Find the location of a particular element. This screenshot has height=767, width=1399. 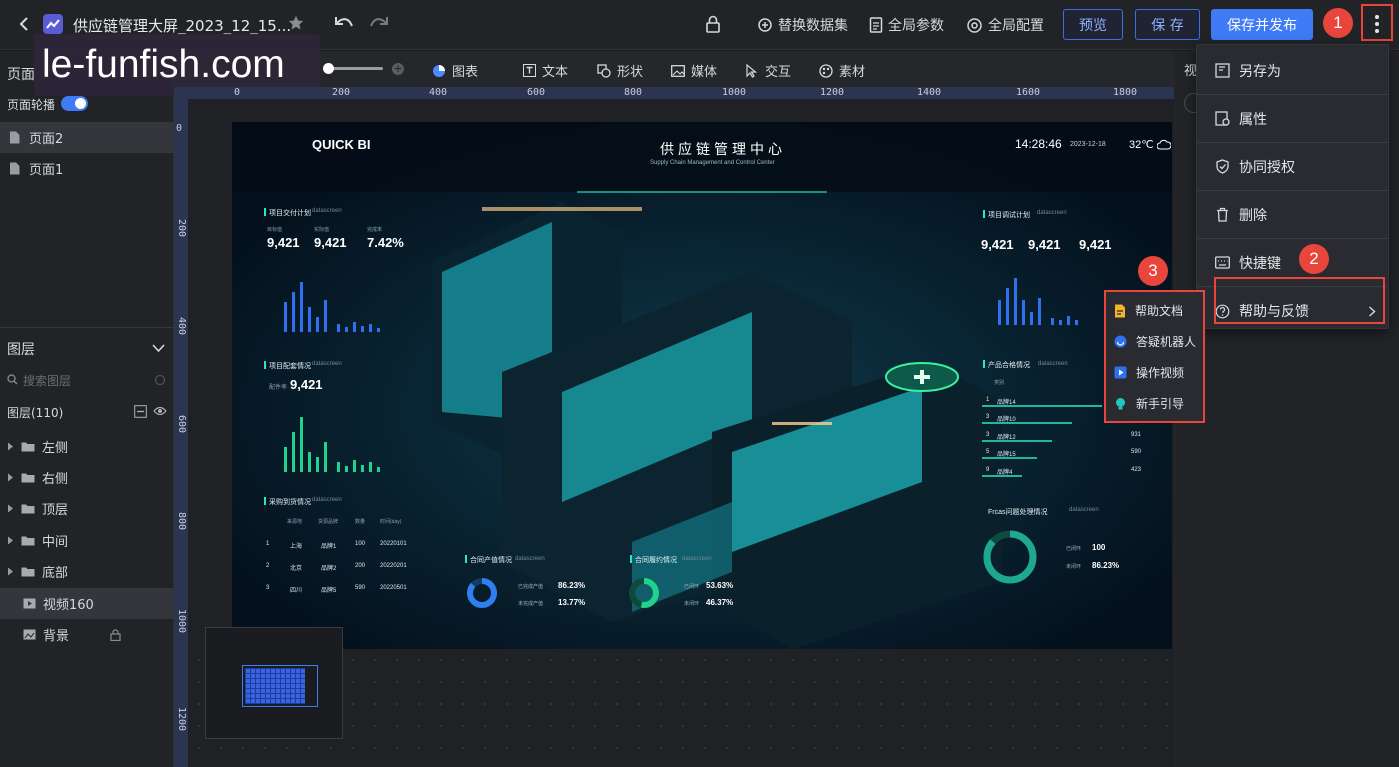

zoom-in-icon: + is located at coordinates (398, 69).